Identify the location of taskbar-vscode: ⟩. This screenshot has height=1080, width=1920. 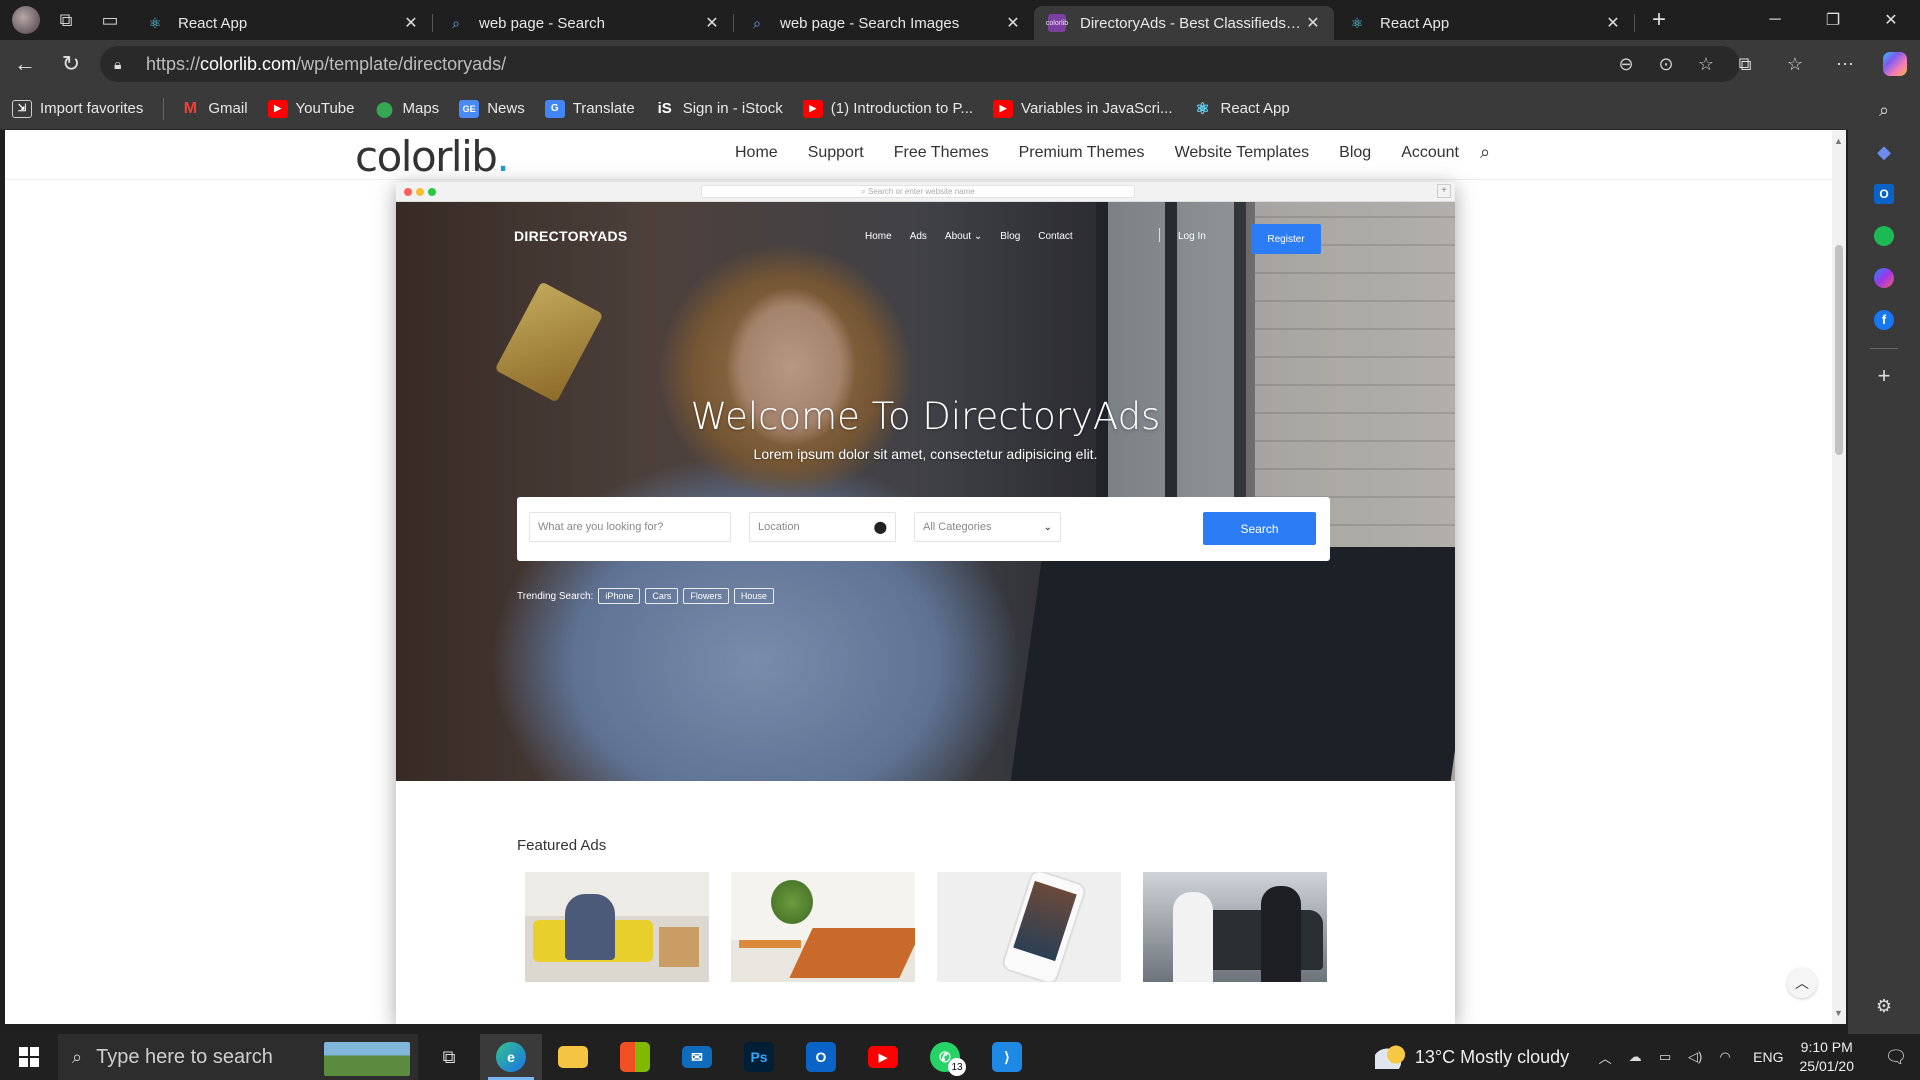
(1007, 1057).